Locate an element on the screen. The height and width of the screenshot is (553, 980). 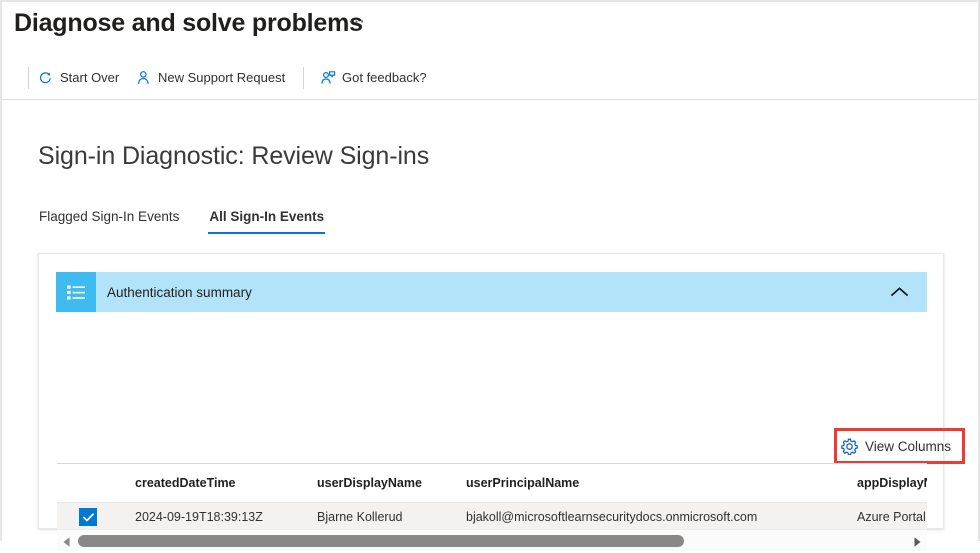
command-bar-divider is located at coordinates (28, 78).